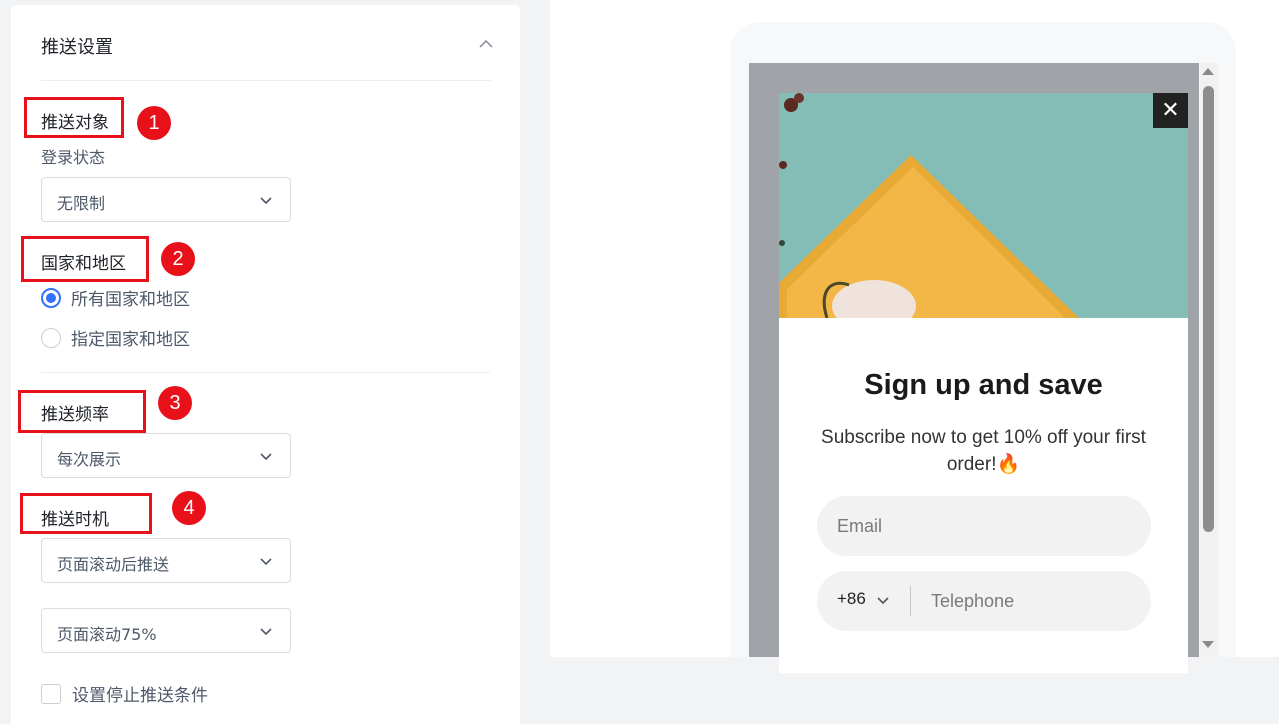 The height and width of the screenshot is (724, 1279). Describe the element at coordinates (175, 403) in the screenshot. I see `step-badge-3: 3` at that location.